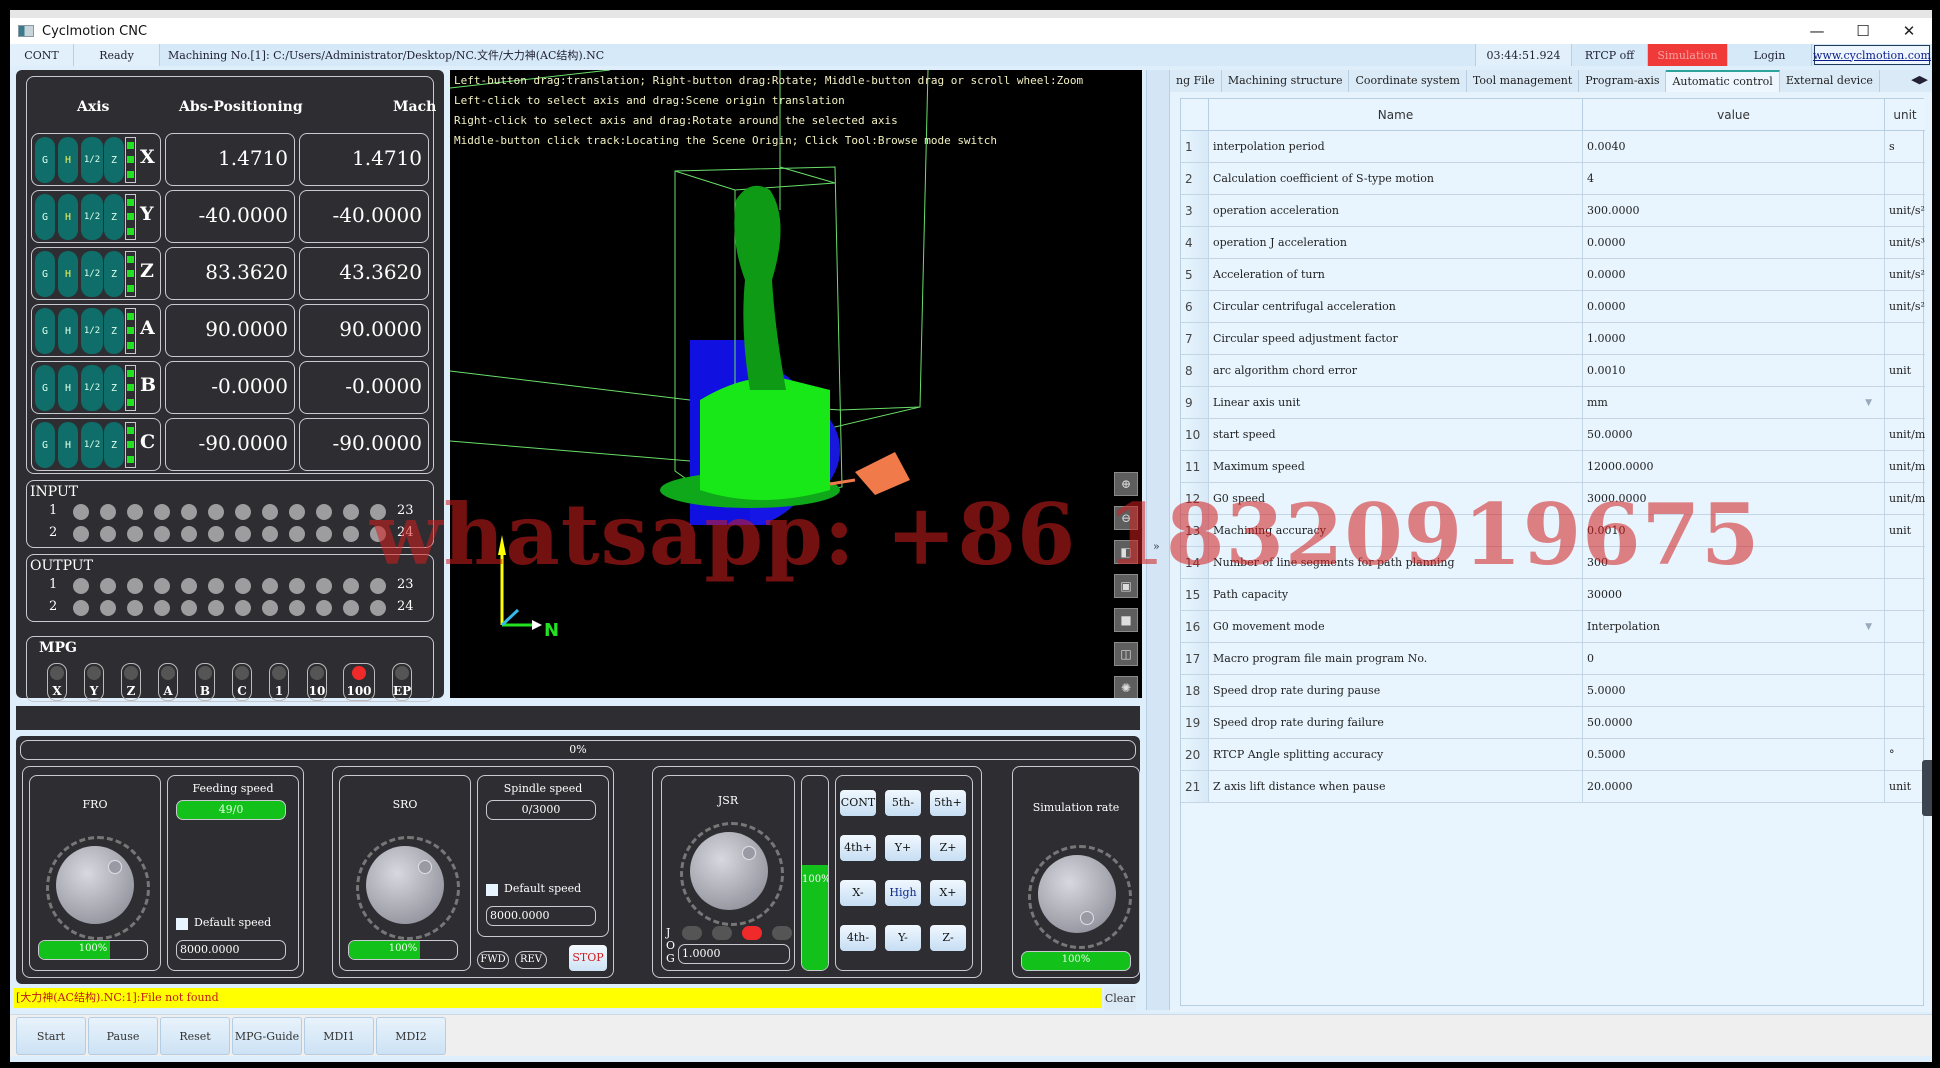 Image resolution: width=1940 pixels, height=1068 pixels. I want to click on mpg-button-ep: EP, so click(402, 682).